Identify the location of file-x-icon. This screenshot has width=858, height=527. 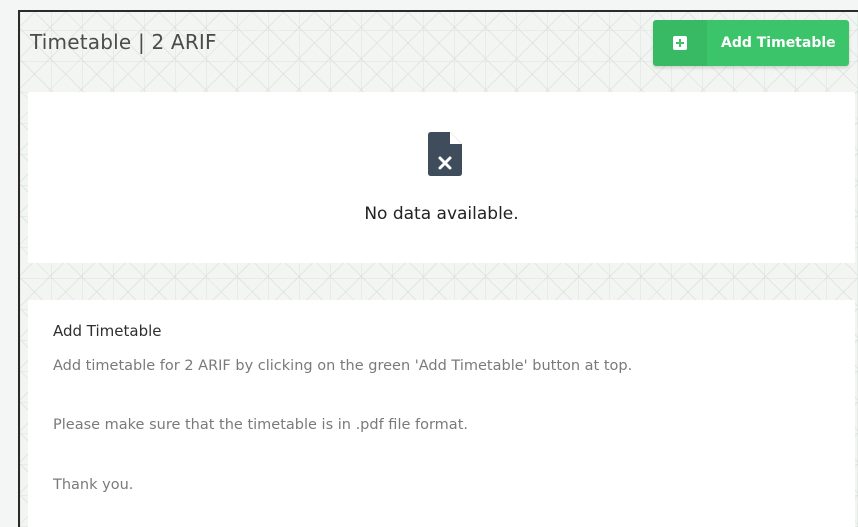
(445, 156).